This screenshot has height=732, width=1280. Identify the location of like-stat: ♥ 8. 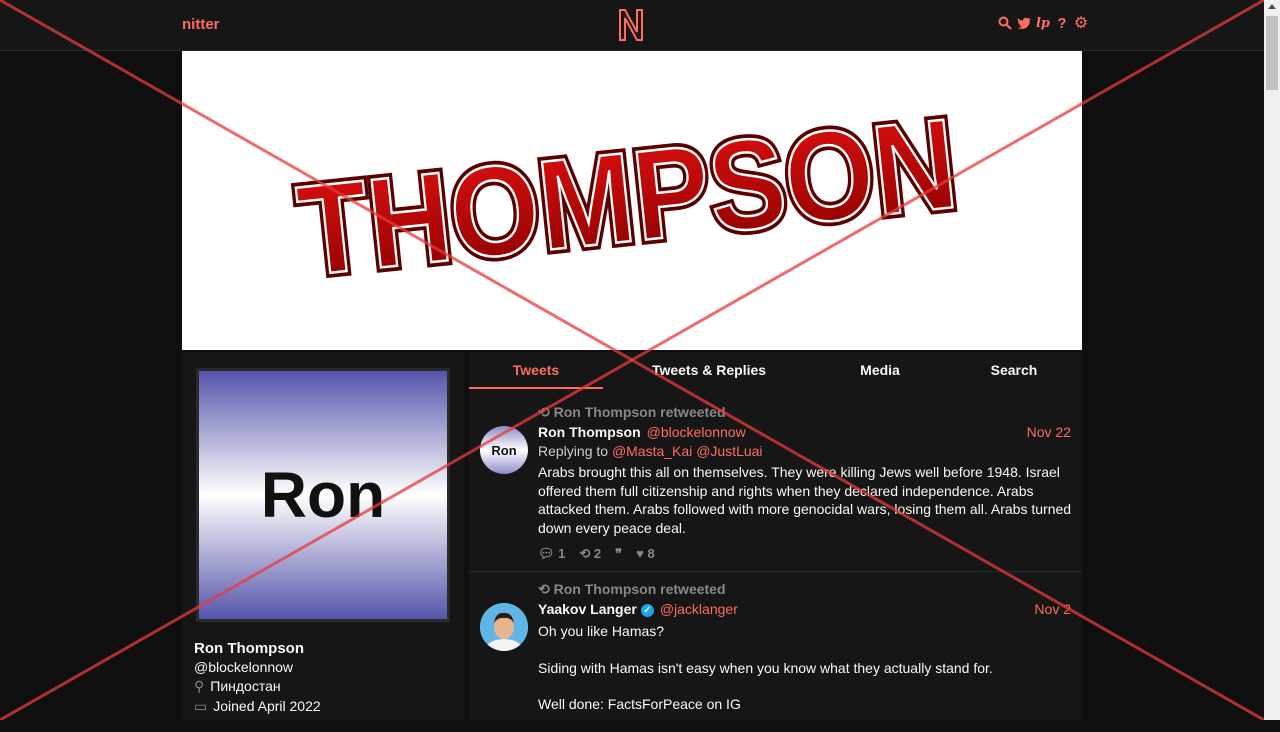
(645, 554).